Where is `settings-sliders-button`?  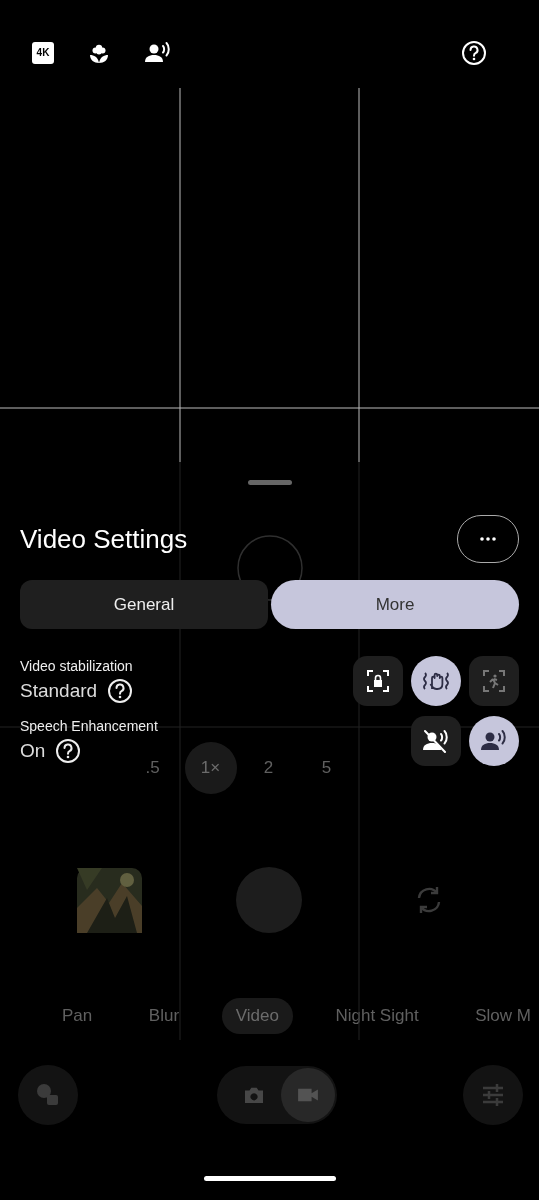 settings-sliders-button is located at coordinates (493, 1095).